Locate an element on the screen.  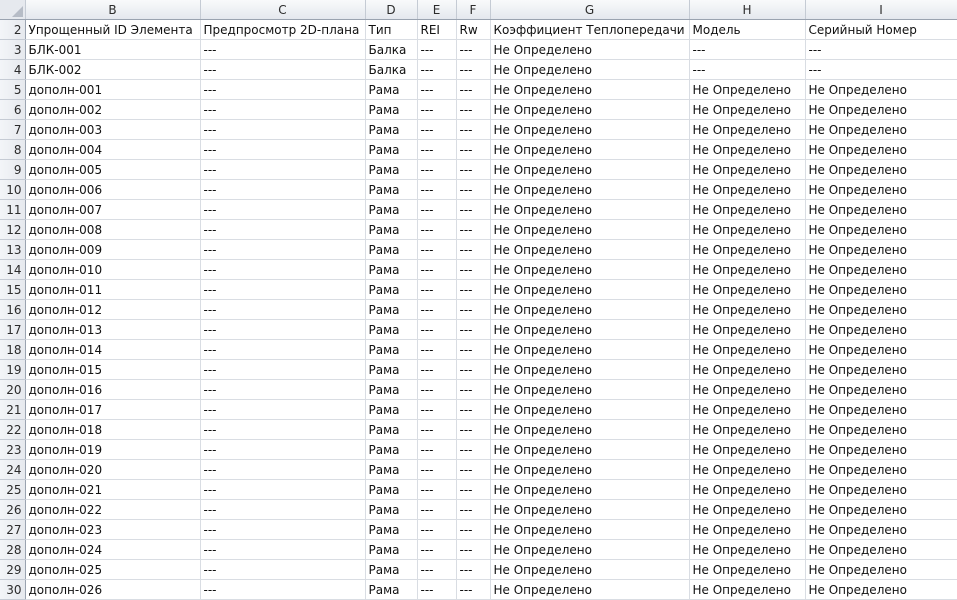
cell-g: Коэффициент Теплопередачи is located at coordinates (590, 29).